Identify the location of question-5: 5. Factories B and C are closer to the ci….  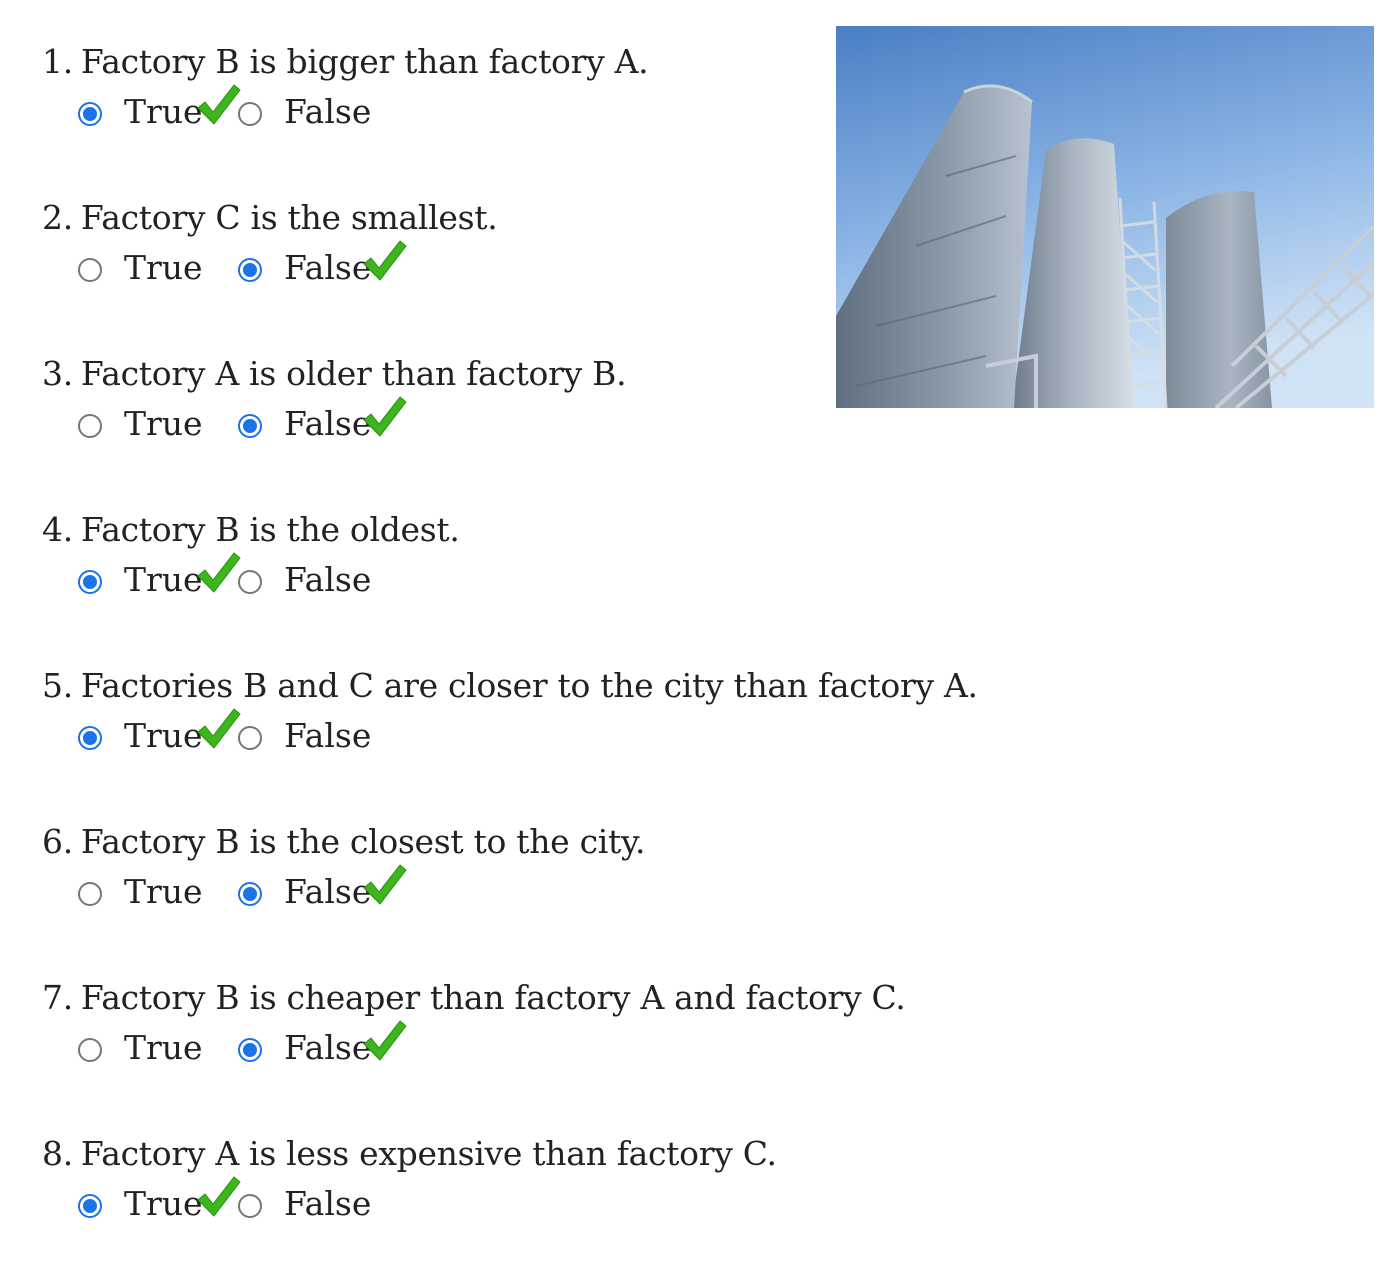
(489, 728).